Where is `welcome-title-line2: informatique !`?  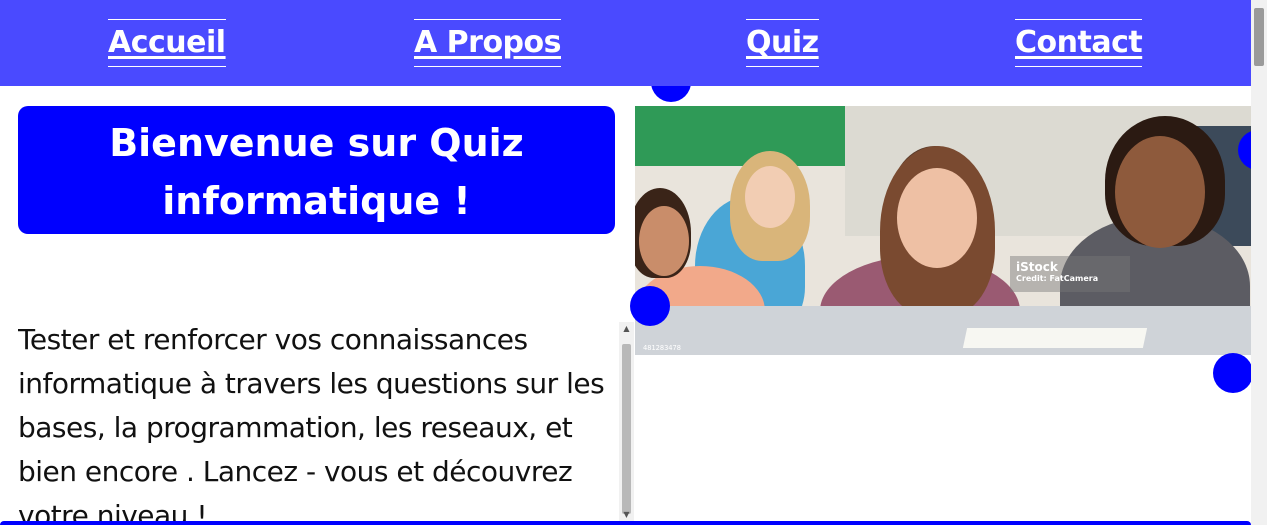
welcome-title-line2: informatique ! is located at coordinates (316, 201).